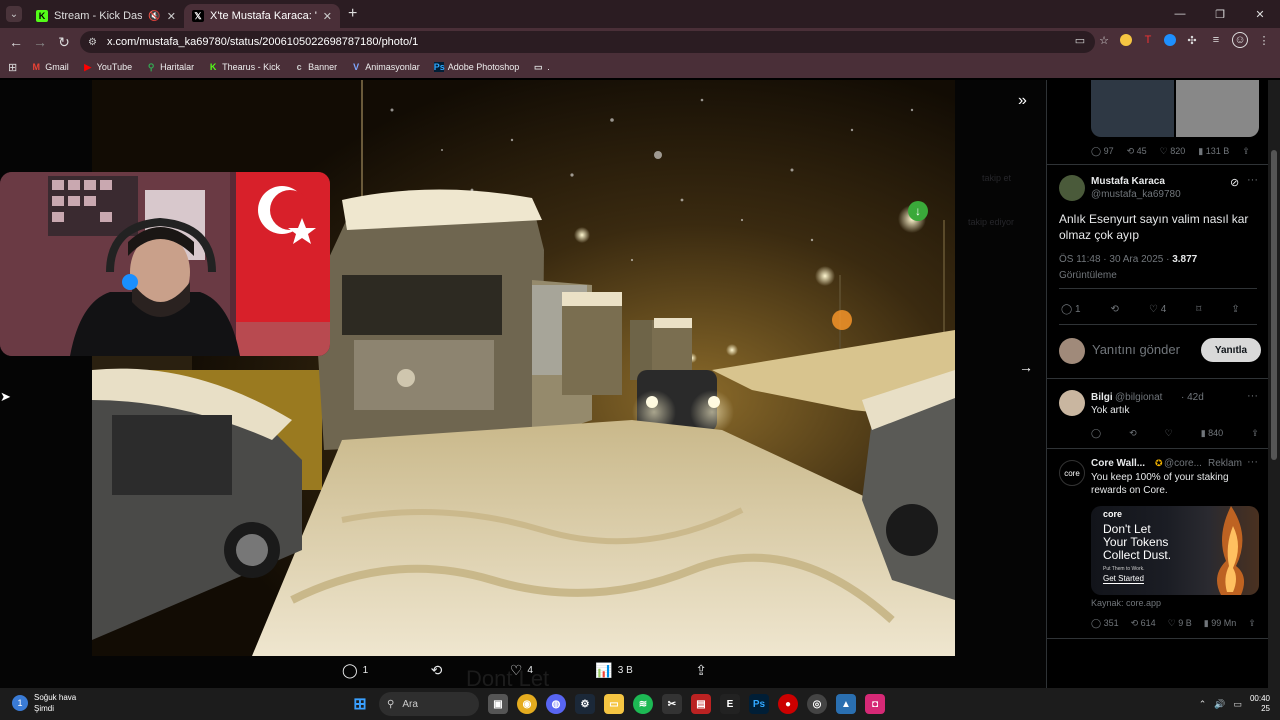  Describe the element at coordinates (1071, 309) in the screenshot. I see `reply-button: ◯ 1` at that location.